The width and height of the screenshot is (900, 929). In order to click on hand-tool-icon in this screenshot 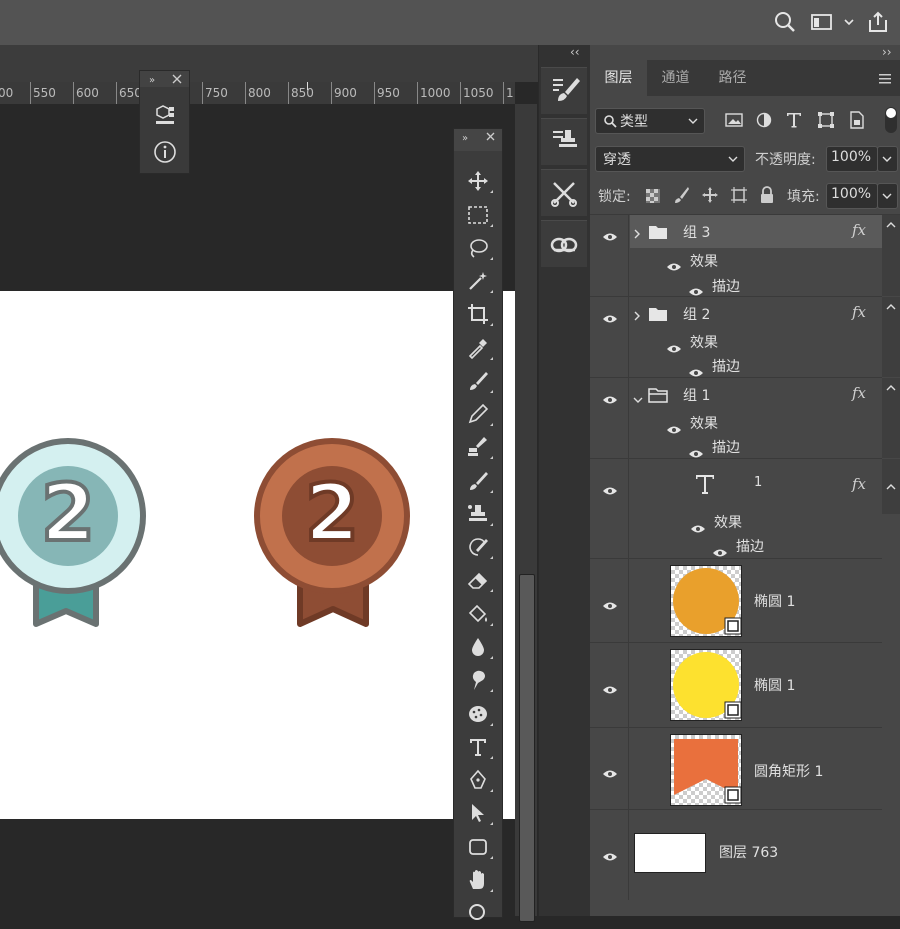, I will do `click(479, 880)`.